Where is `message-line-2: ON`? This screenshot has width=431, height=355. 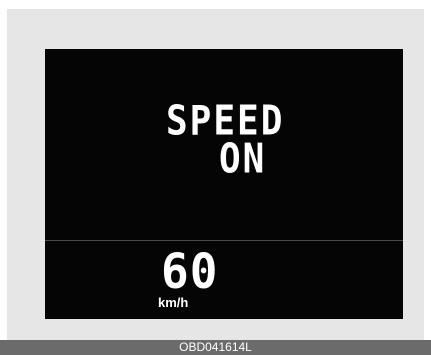
message-line-2: ON is located at coordinates (243, 159).